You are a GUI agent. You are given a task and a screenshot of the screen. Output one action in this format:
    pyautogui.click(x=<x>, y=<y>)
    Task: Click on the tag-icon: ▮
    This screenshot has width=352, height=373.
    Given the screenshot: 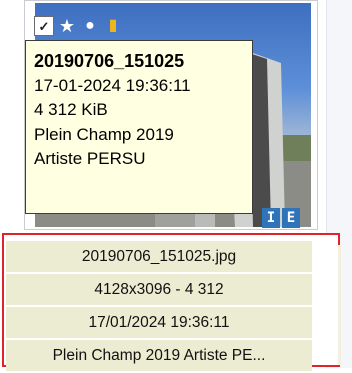 What is the action you would take?
    pyautogui.click(x=113, y=26)
    